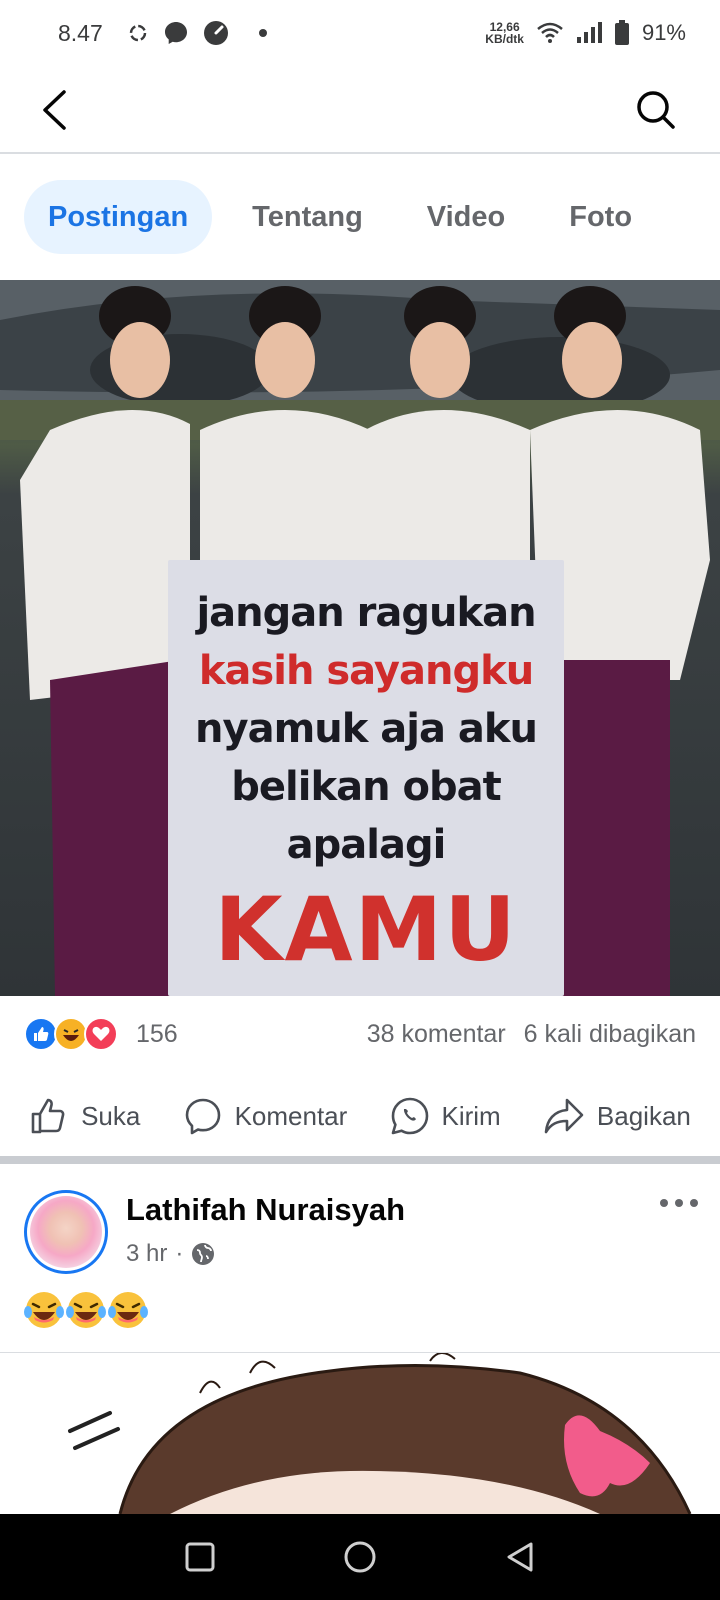 This screenshot has height=1600, width=720. Describe the element at coordinates (366, 929) in the screenshot. I see `banner-big-text: KAMU` at that location.